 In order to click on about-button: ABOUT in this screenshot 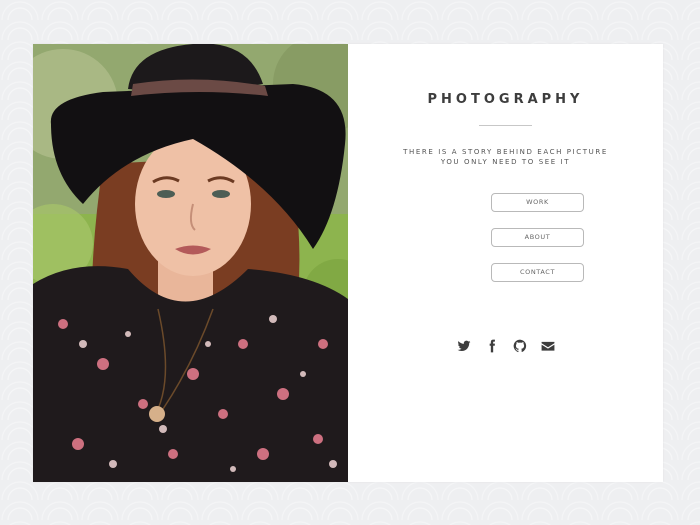, I will do `click(537, 237)`.